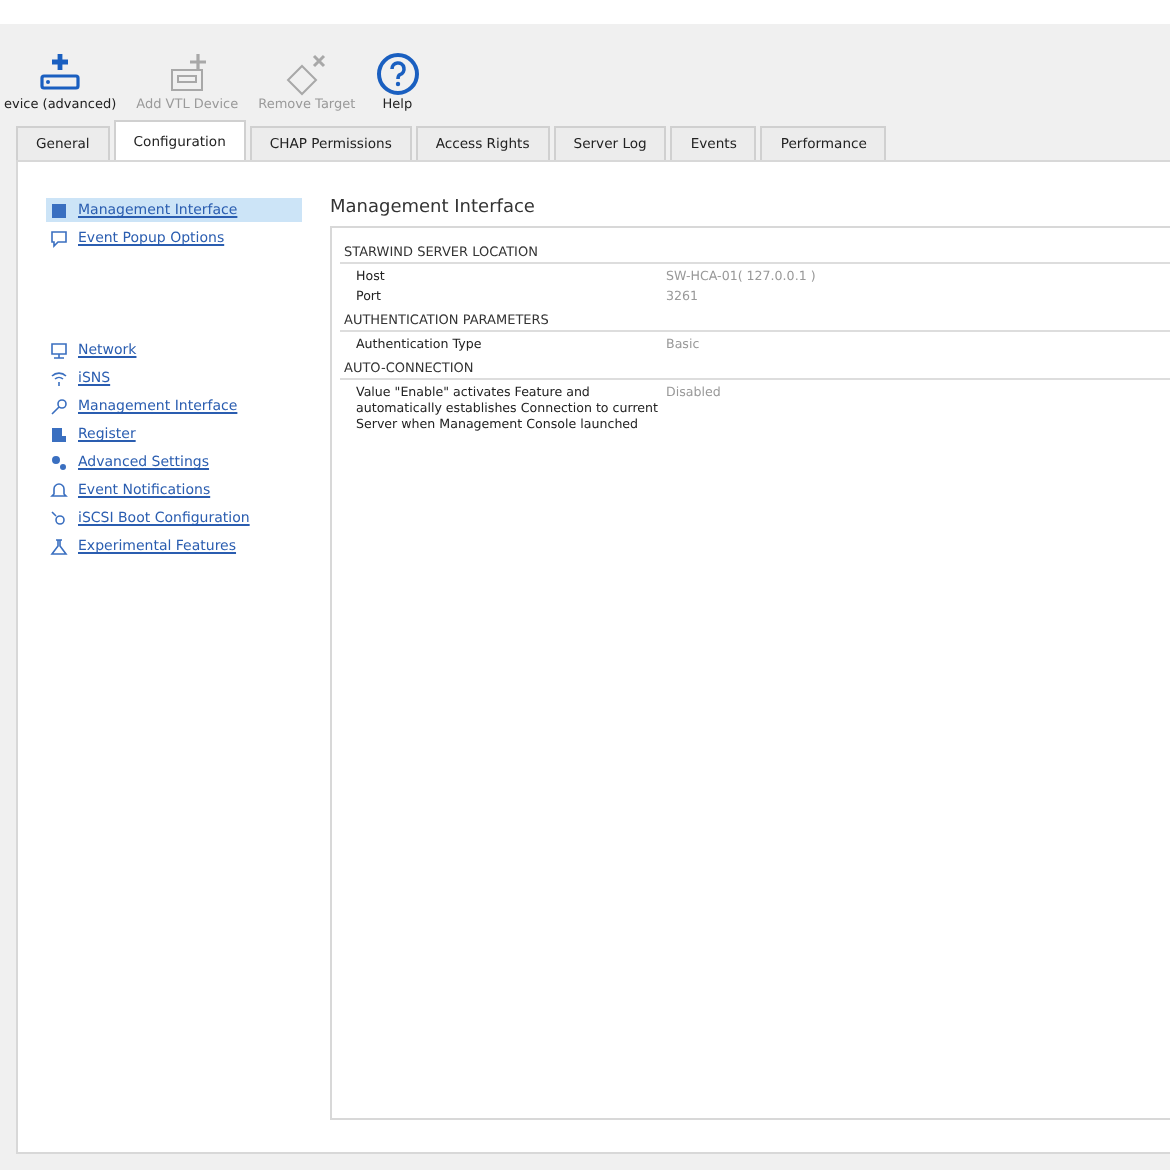 This screenshot has height=1170, width=1170. I want to click on help-icon, so click(397, 74).